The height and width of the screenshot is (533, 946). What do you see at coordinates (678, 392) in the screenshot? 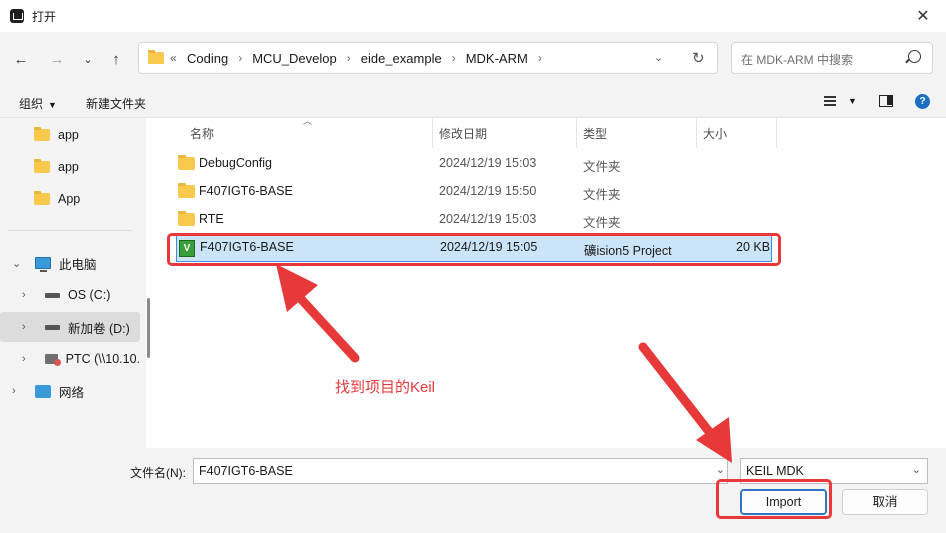
I see `arrow-shaft-to-import` at bounding box center [678, 392].